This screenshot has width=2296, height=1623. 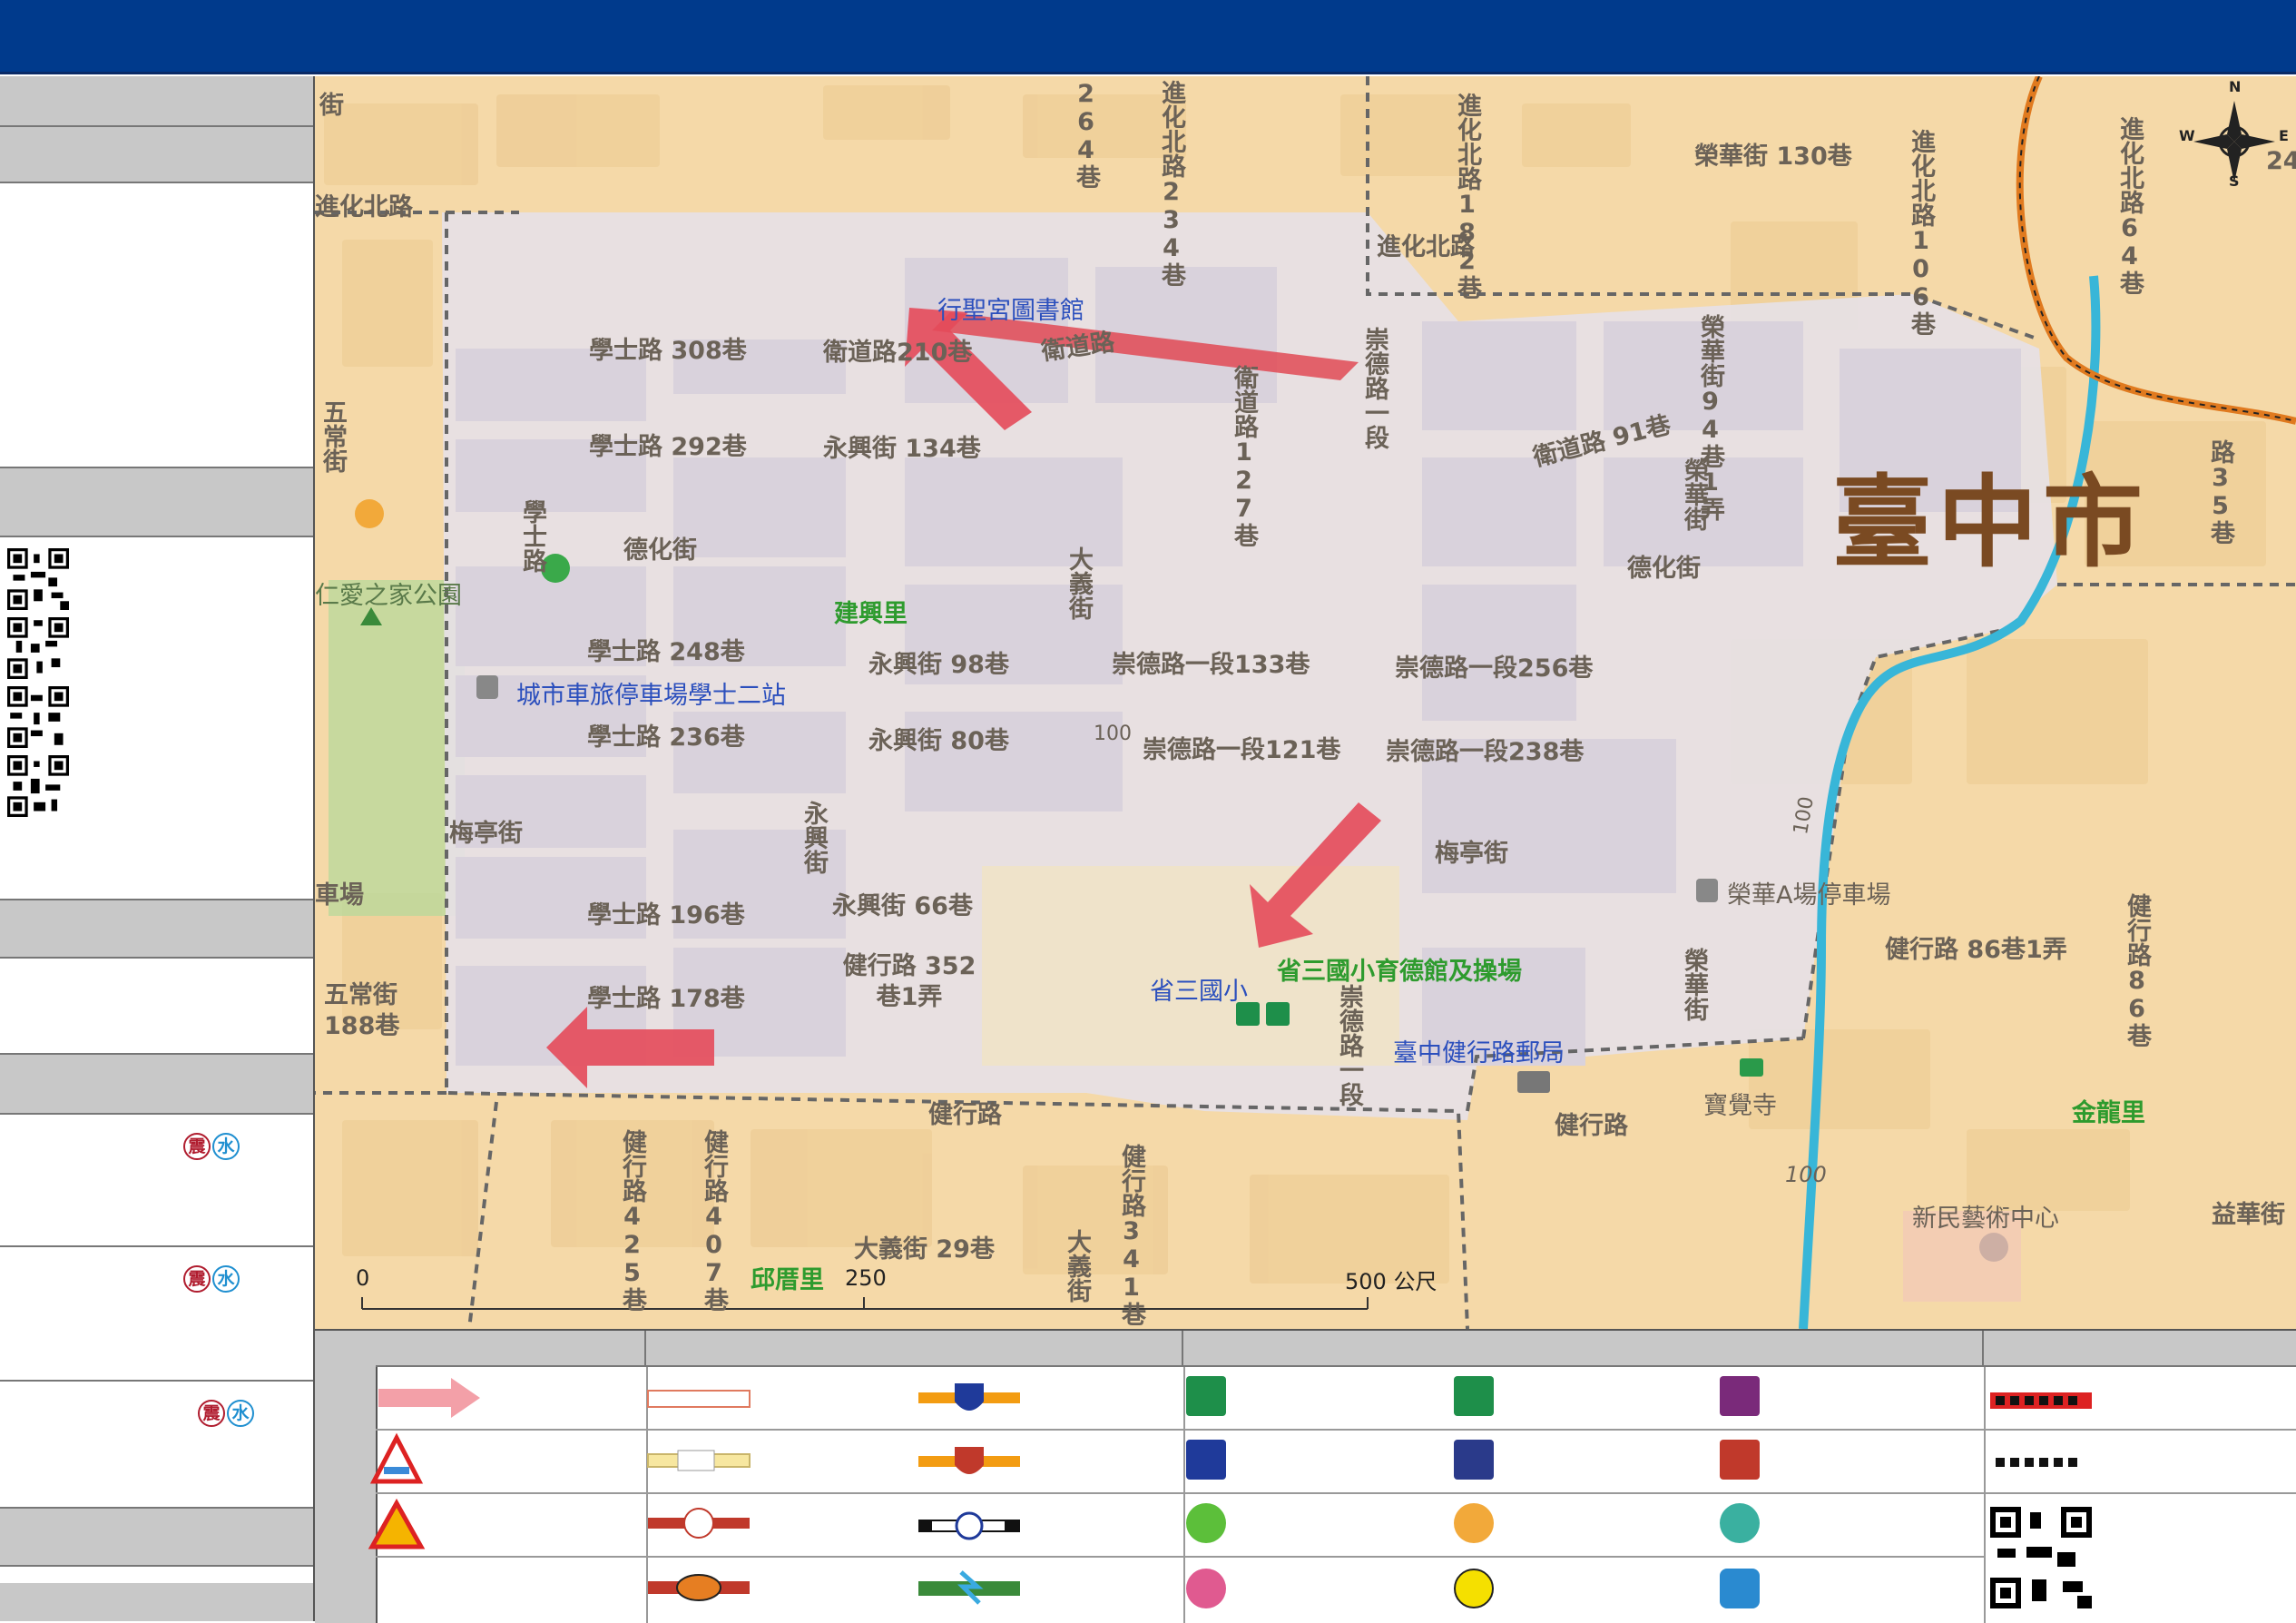 What do you see at coordinates (1230, 1493) in the screenshot?
I see `legend-symbols` at bounding box center [1230, 1493].